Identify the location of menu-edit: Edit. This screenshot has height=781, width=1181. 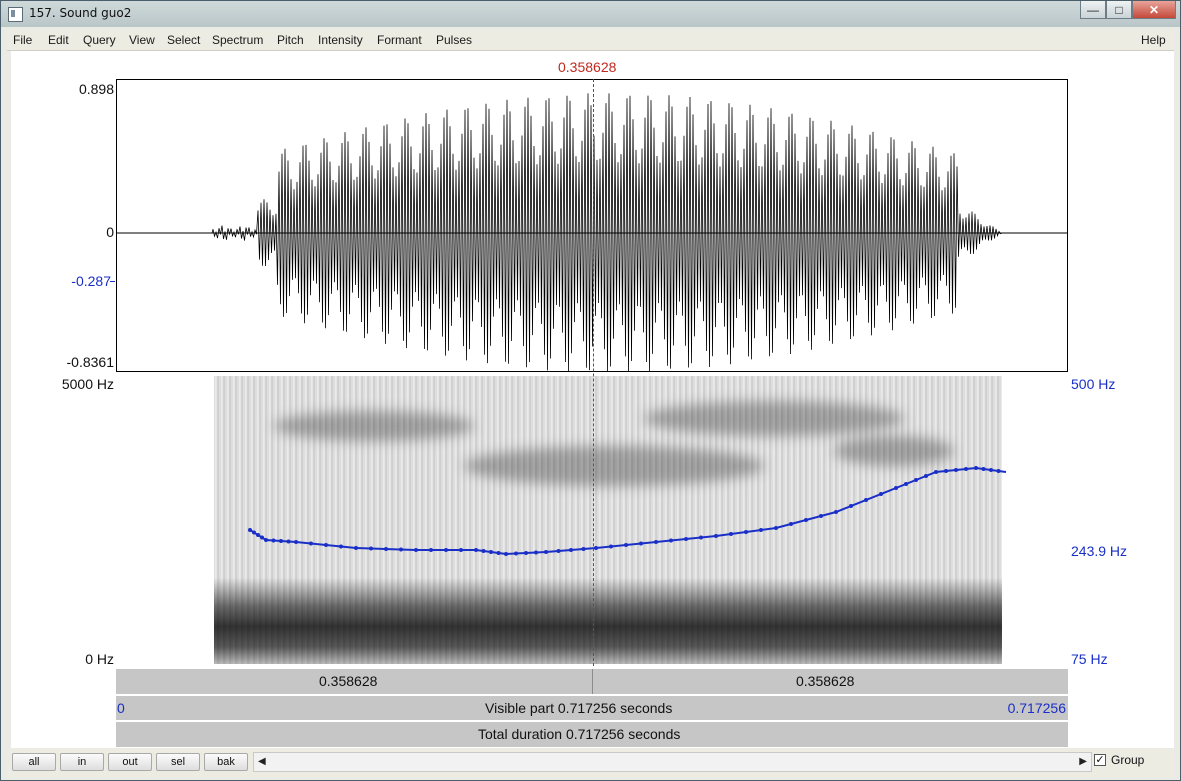
(58, 40).